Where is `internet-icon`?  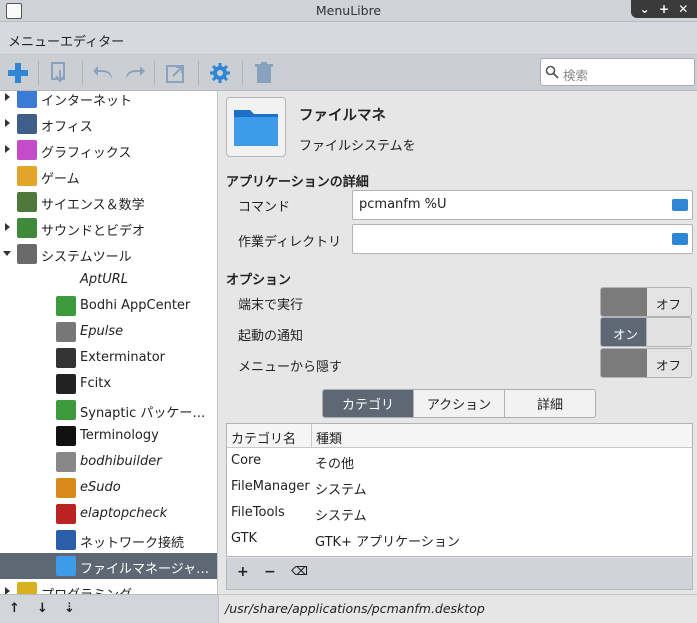
internet-icon is located at coordinates (27, 99).